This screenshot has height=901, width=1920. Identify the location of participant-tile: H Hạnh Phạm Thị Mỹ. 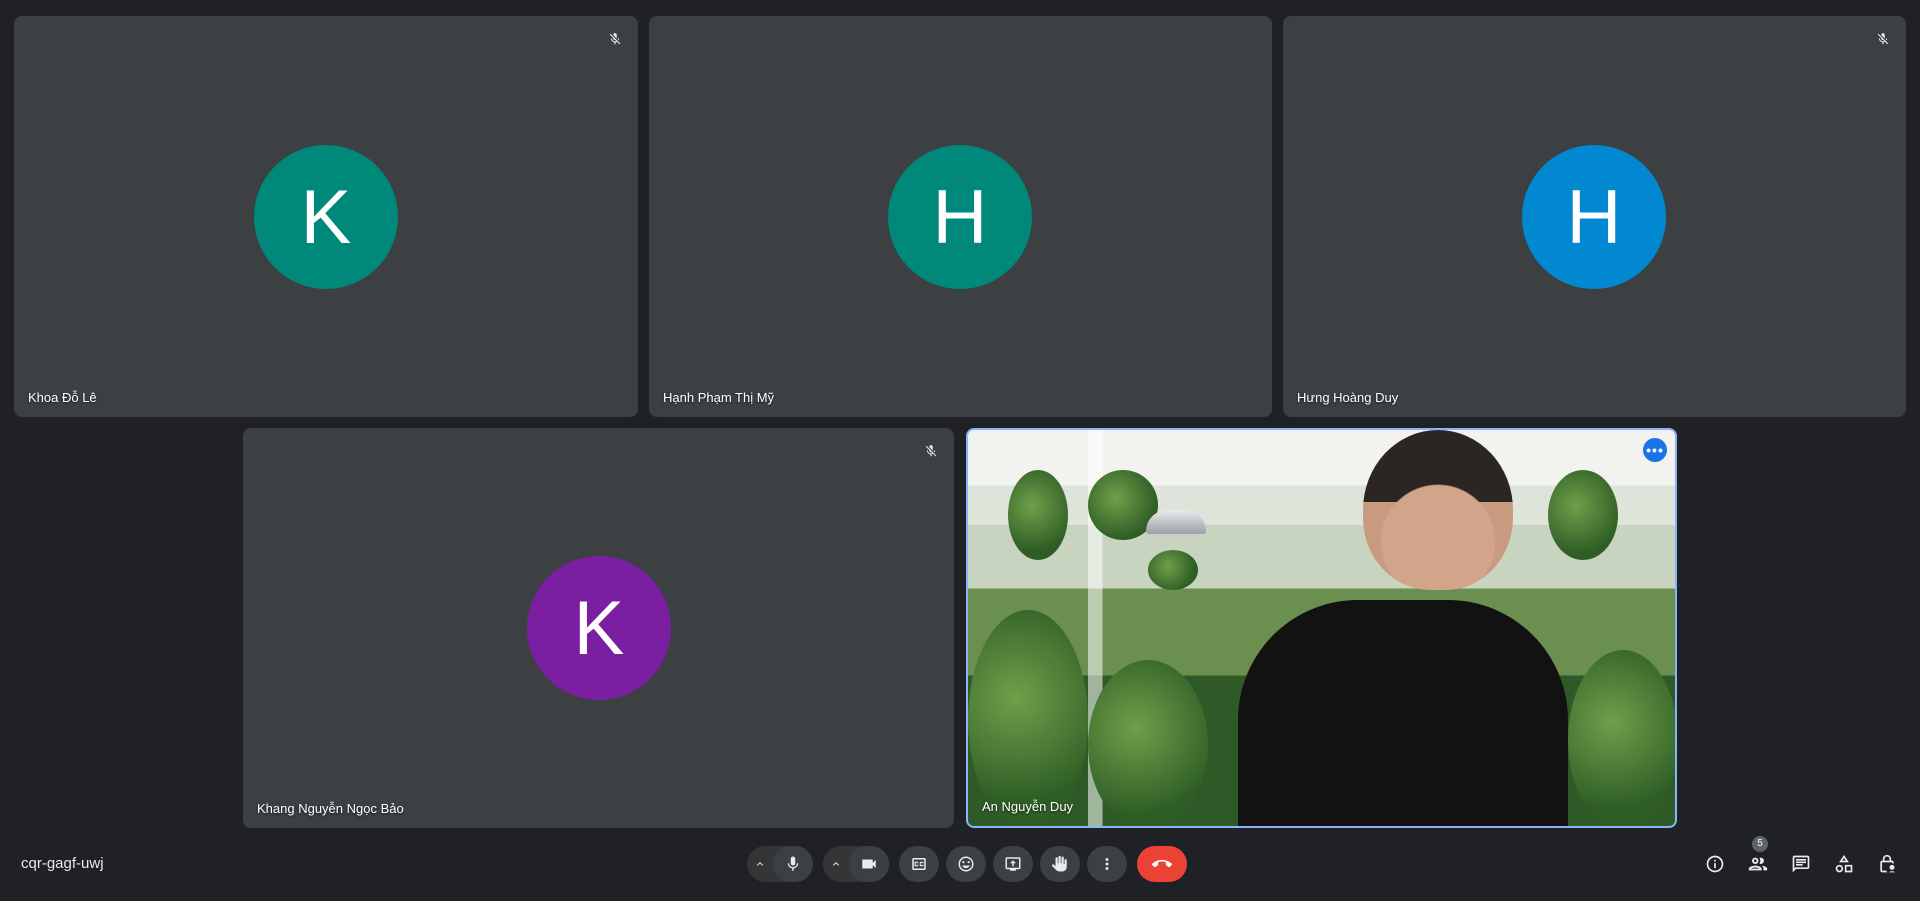
(960, 216).